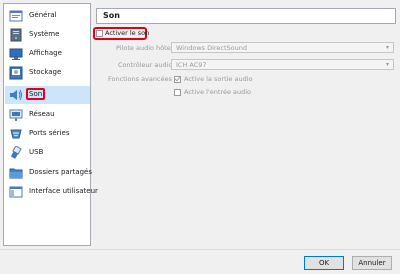 This screenshot has height=274, width=400. Describe the element at coordinates (16, 95) in the screenshot. I see `sound-icon` at that location.